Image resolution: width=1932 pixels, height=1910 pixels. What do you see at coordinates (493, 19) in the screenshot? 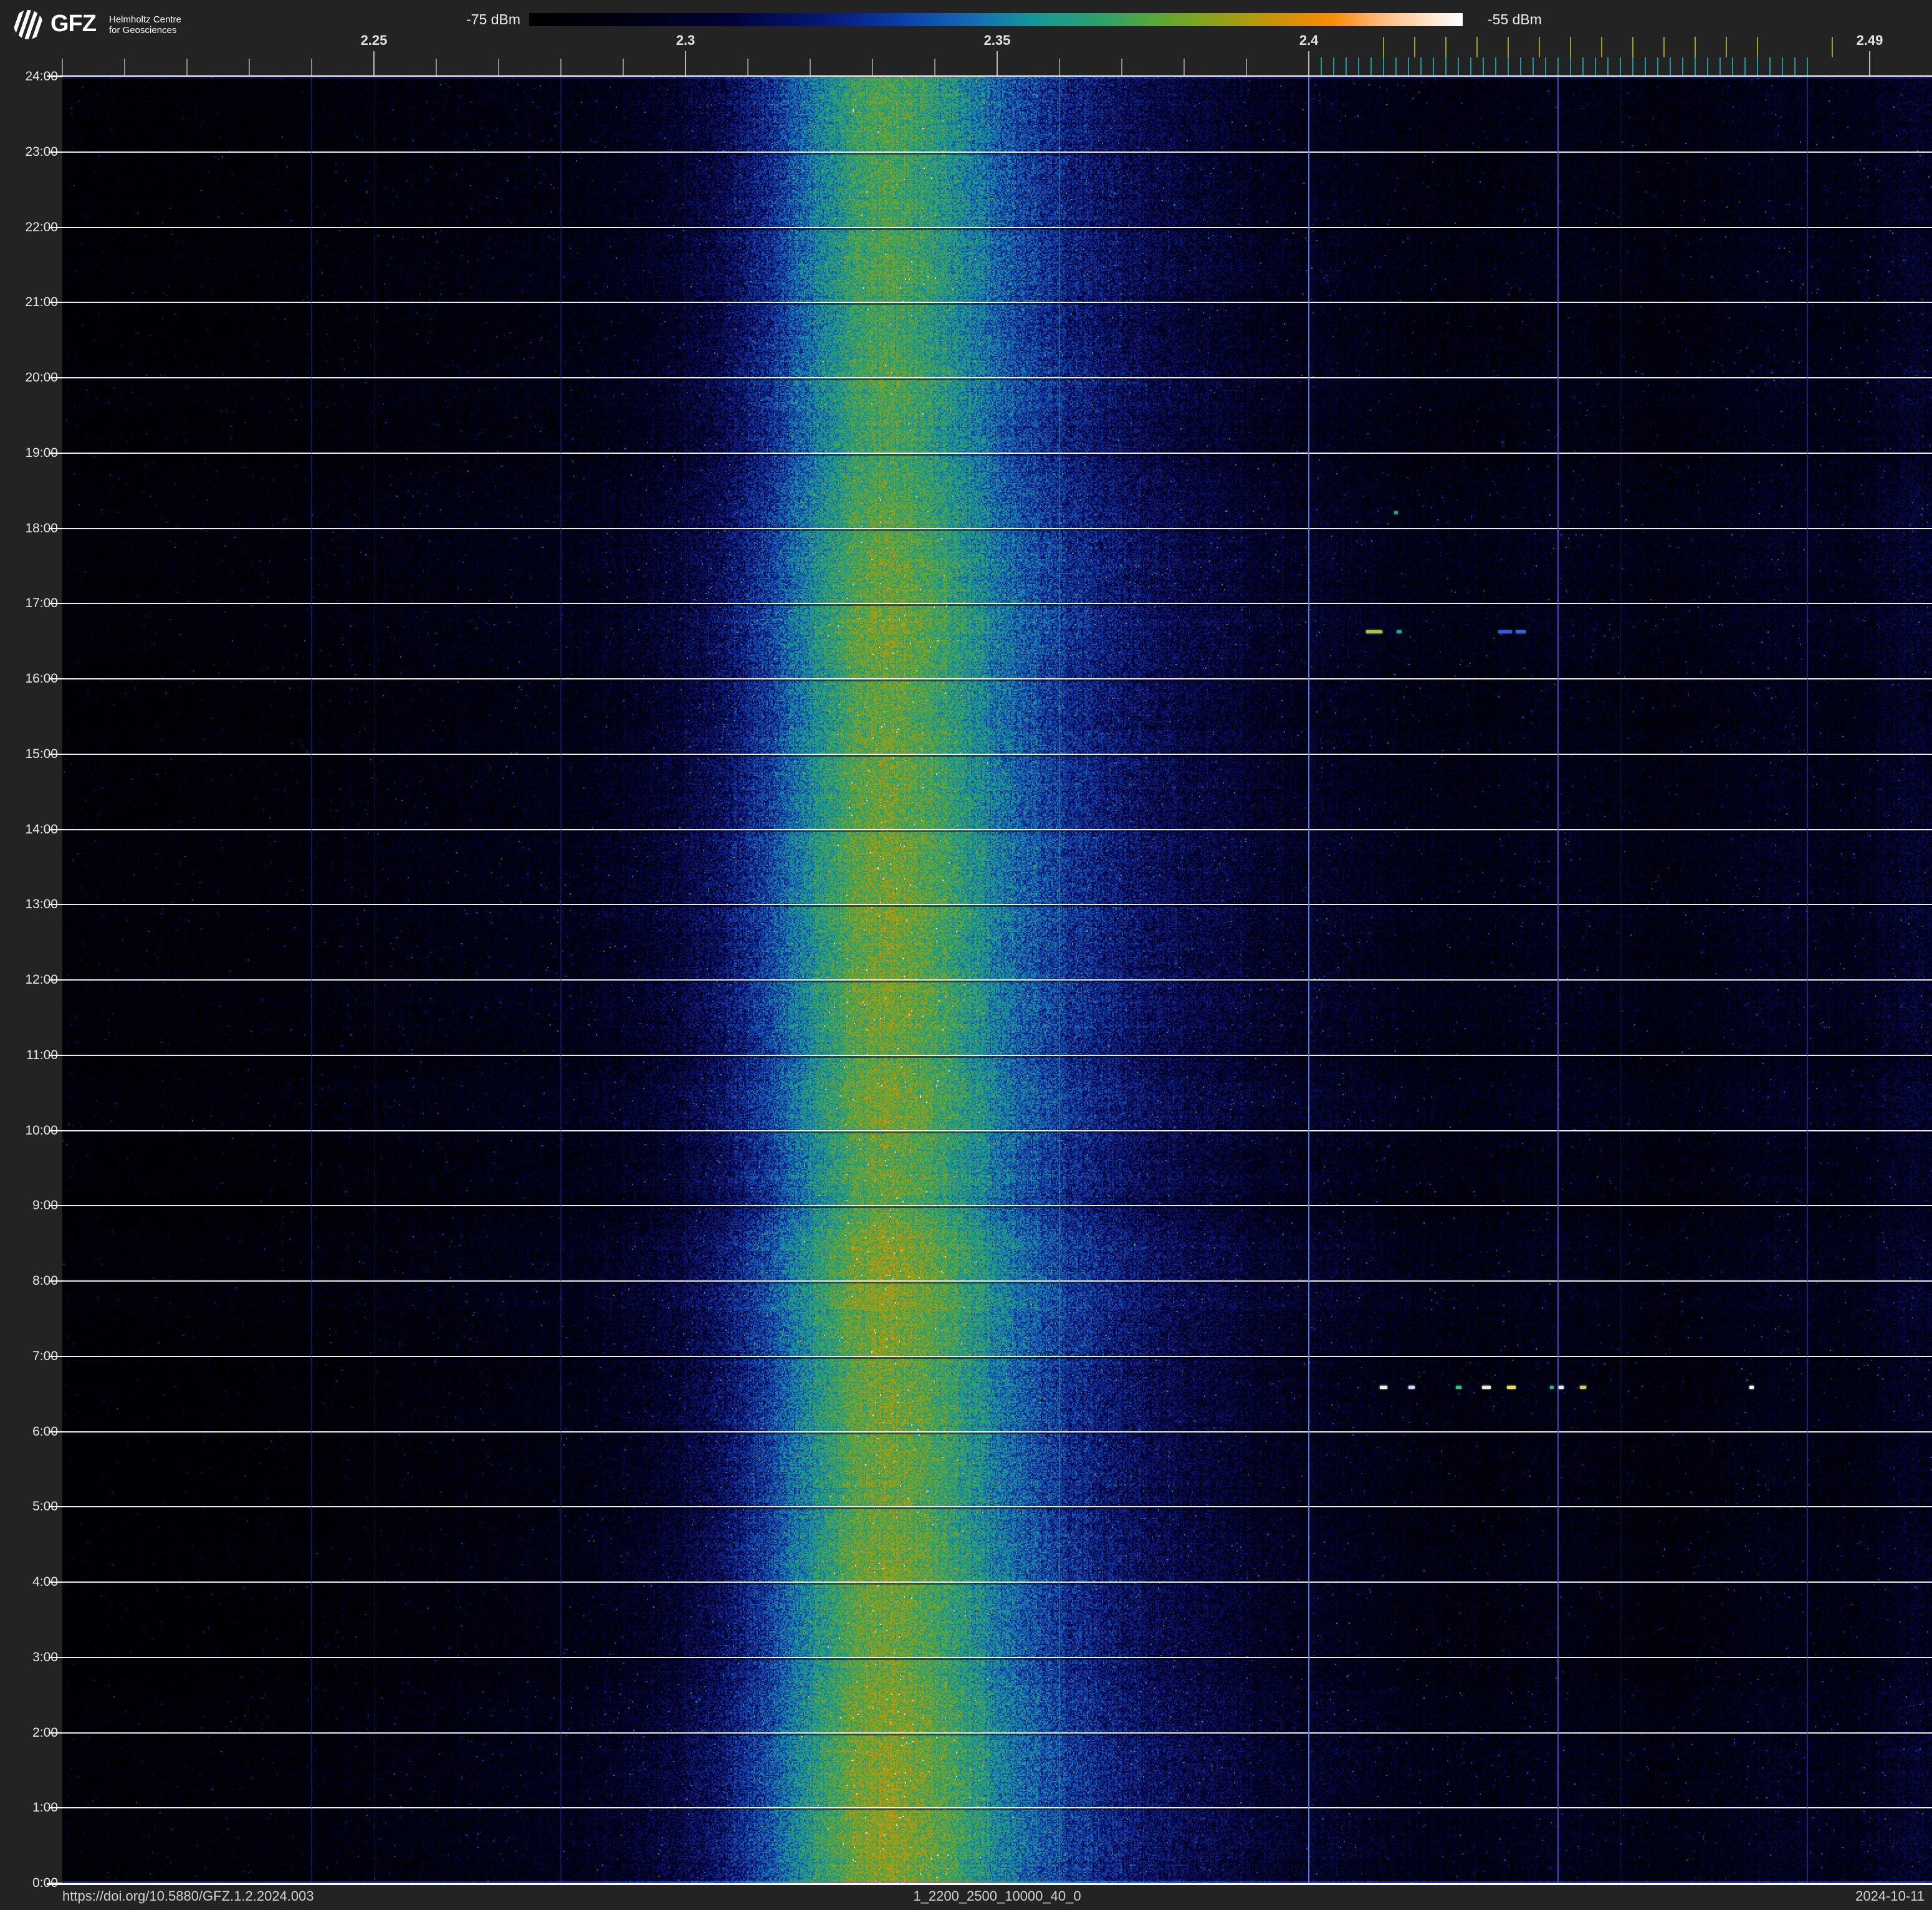
I see `colorbar-min-label: -75 dBm` at bounding box center [493, 19].